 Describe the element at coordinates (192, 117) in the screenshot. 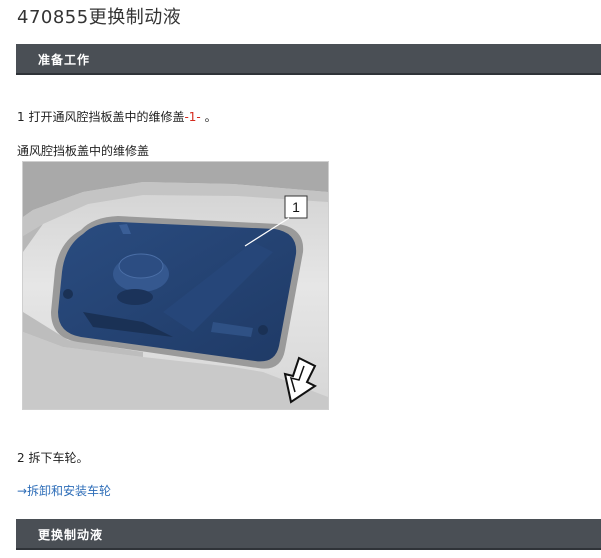

I see `component-reference: -1-` at that location.